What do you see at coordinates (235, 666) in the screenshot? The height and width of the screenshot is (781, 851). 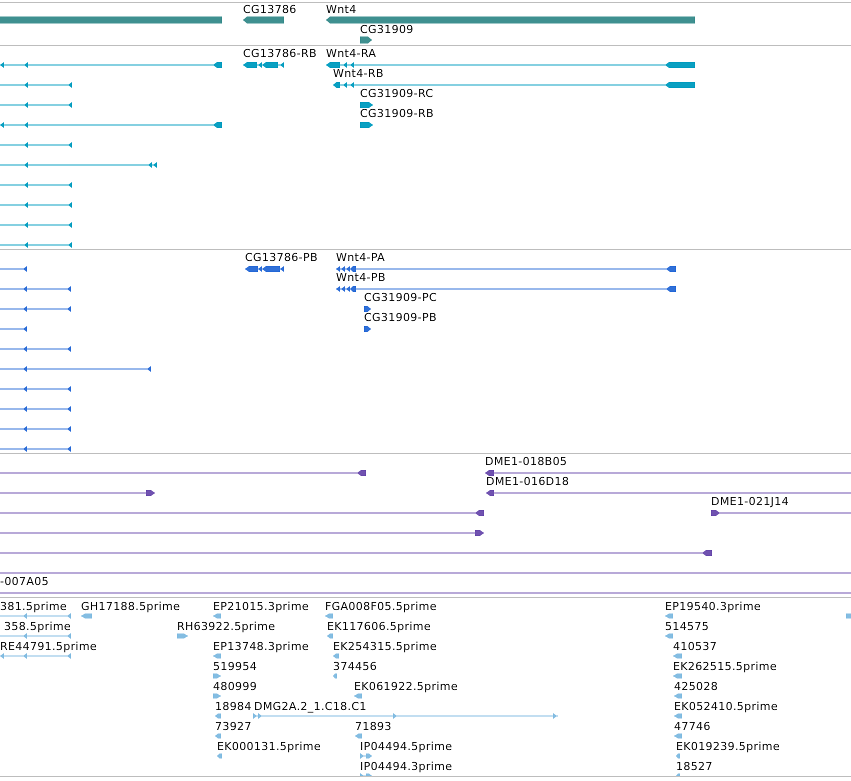 I see `feature-label: 519954` at bounding box center [235, 666].